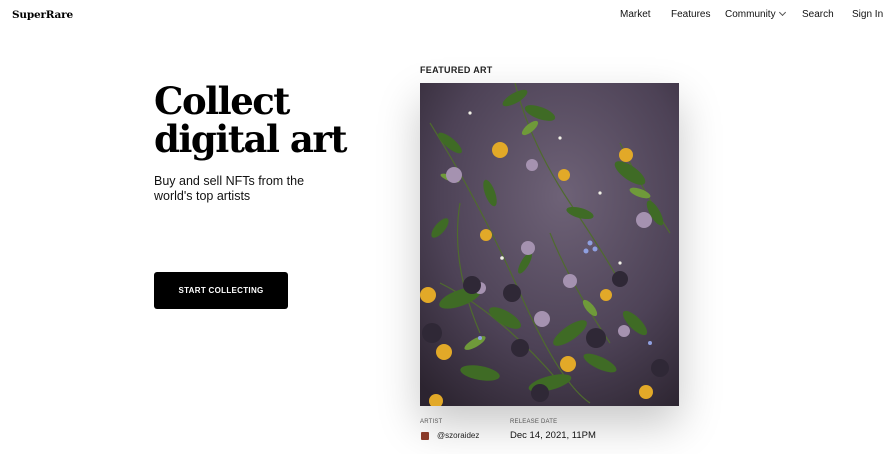  Describe the element at coordinates (250, 139) in the screenshot. I see `hero-title-line-2: digital art` at that location.